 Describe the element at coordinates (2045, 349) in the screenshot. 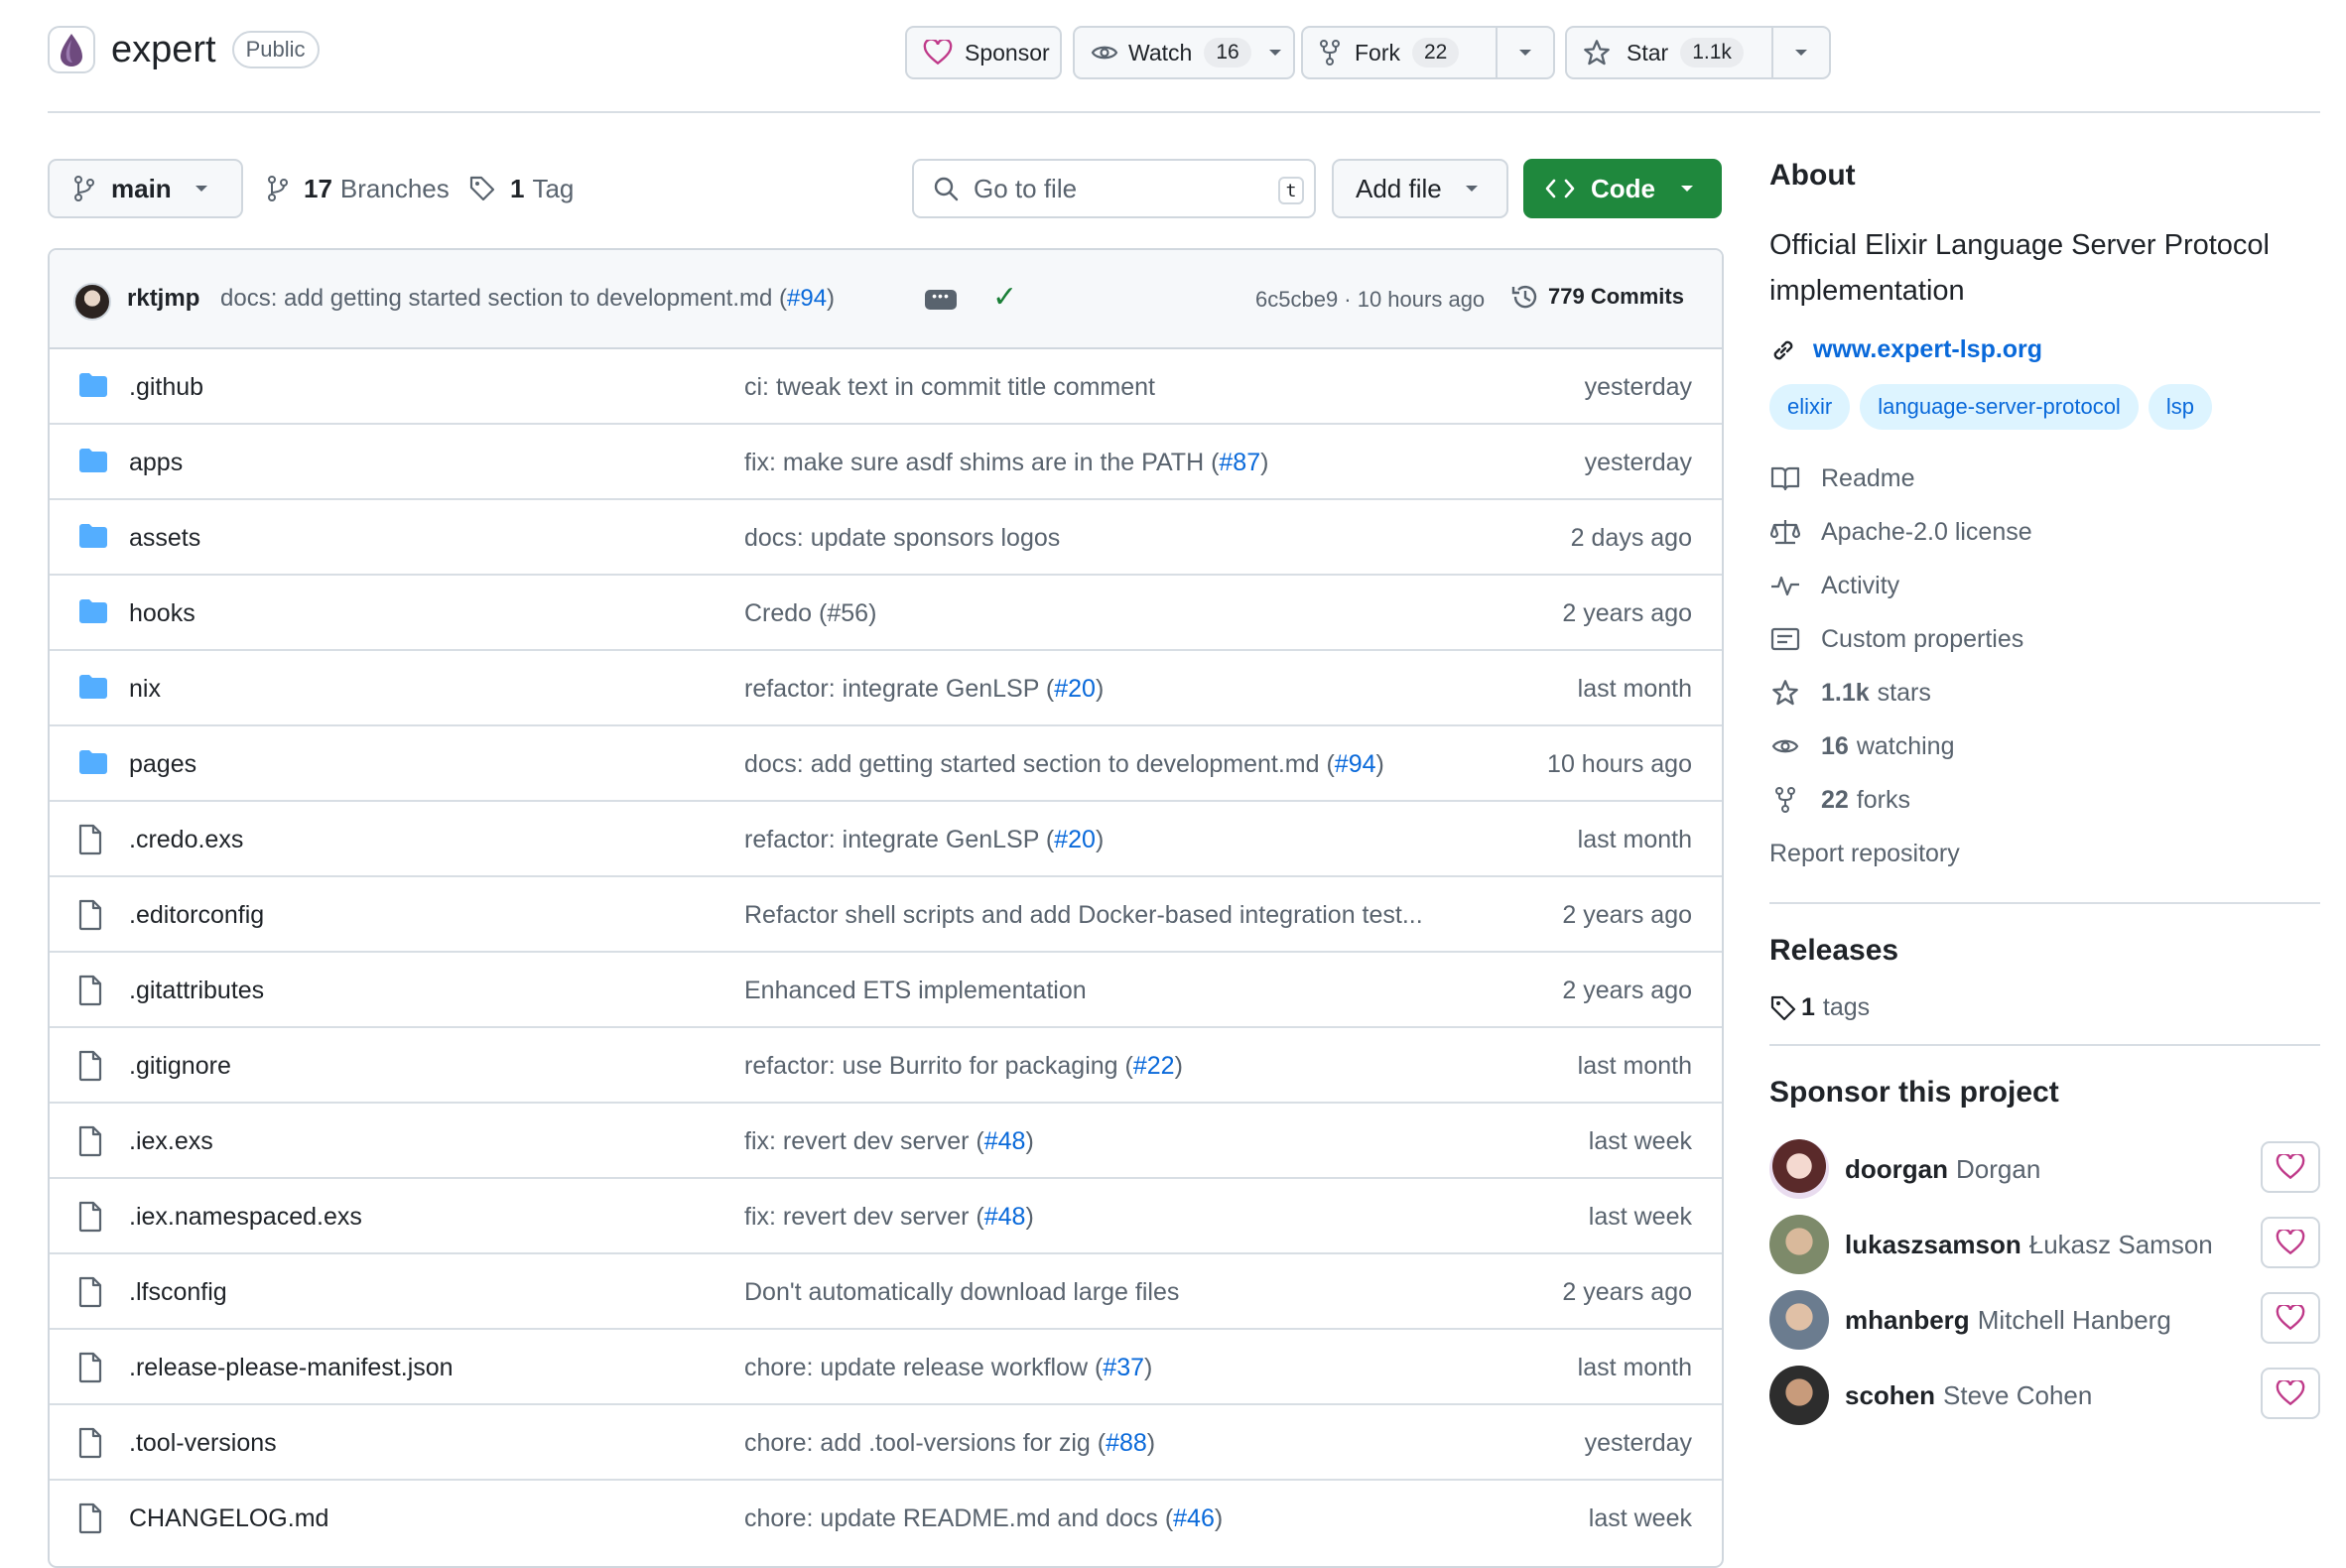

I see `website-link: www.expert-lsp.org` at that location.